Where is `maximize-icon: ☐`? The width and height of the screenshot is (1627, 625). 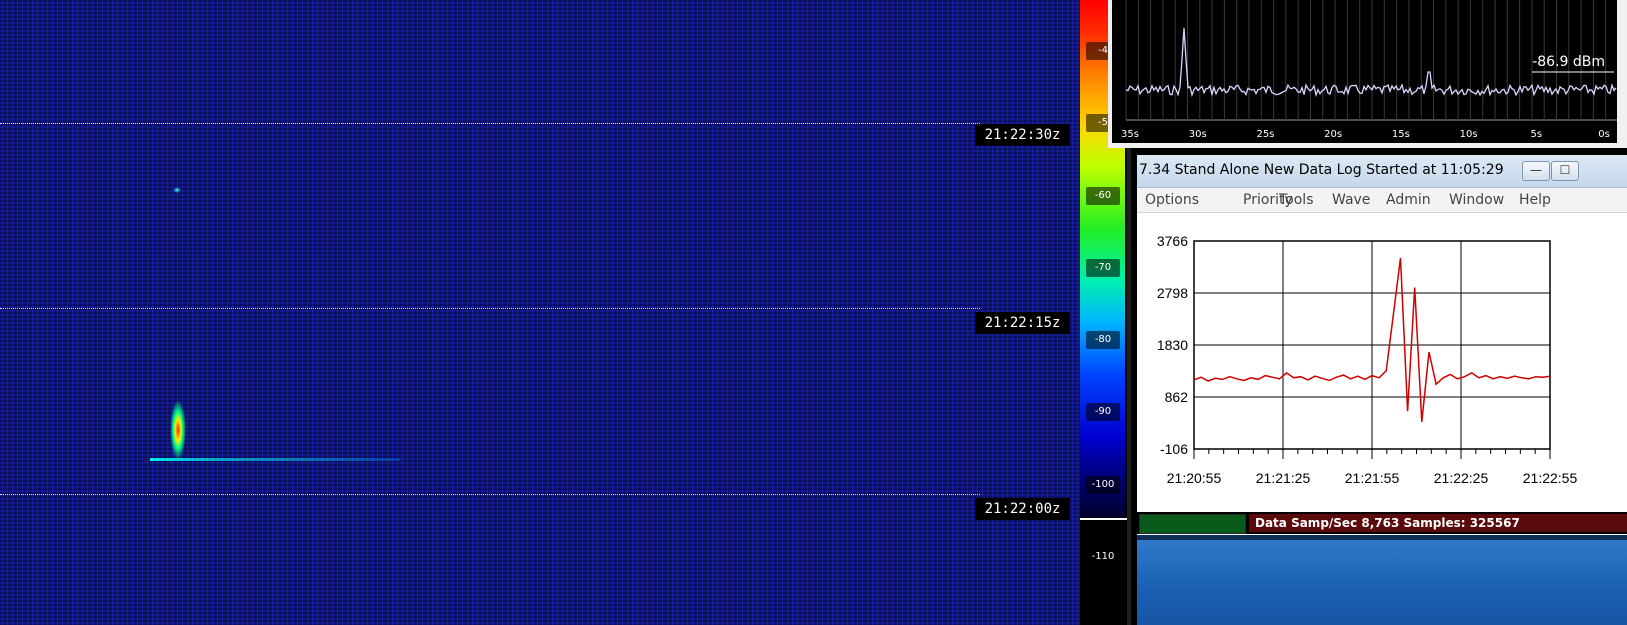 maximize-icon: ☐ is located at coordinates (1565, 170).